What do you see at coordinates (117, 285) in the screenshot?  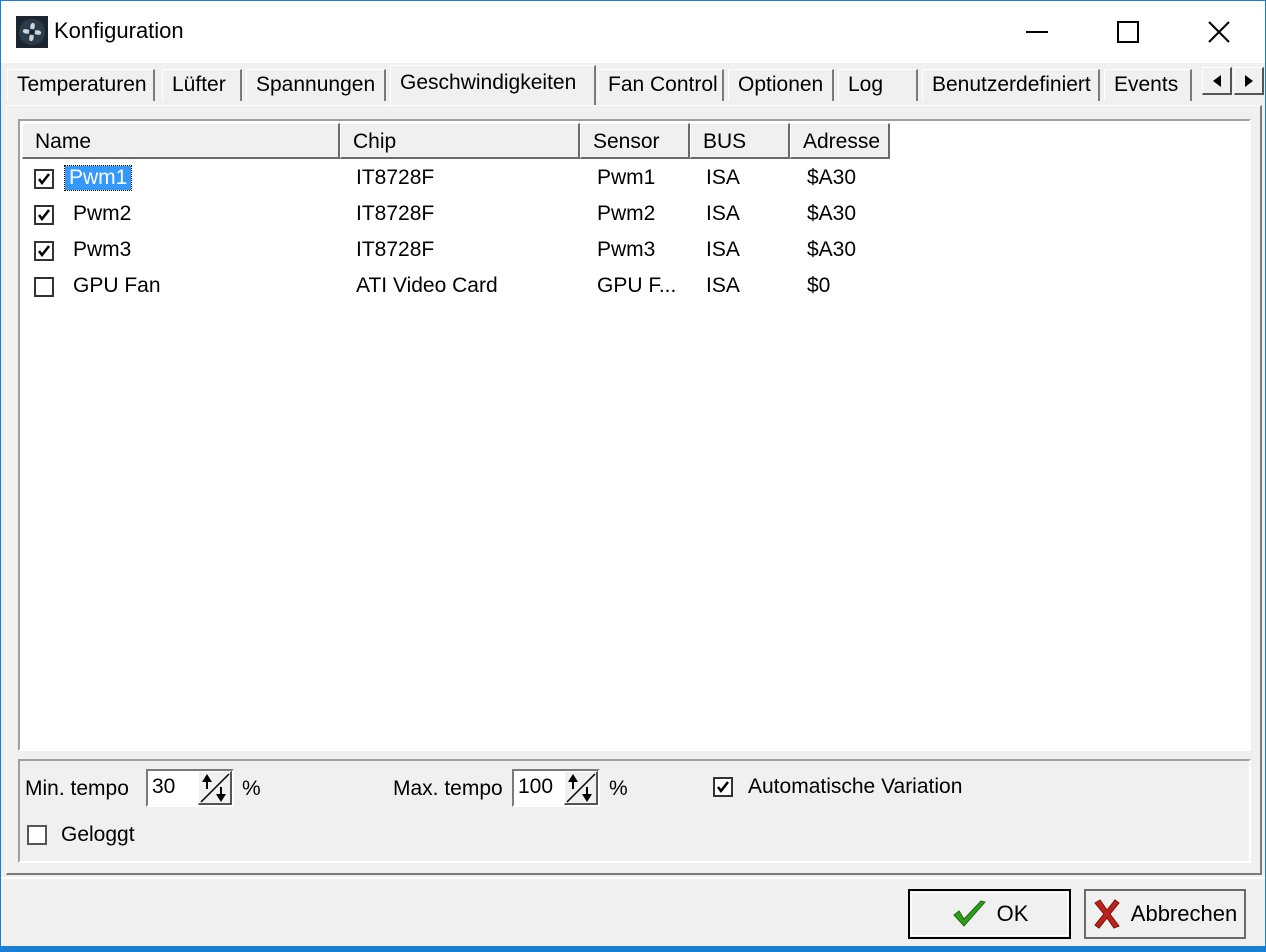 I see `cell-name: GPU Fan` at bounding box center [117, 285].